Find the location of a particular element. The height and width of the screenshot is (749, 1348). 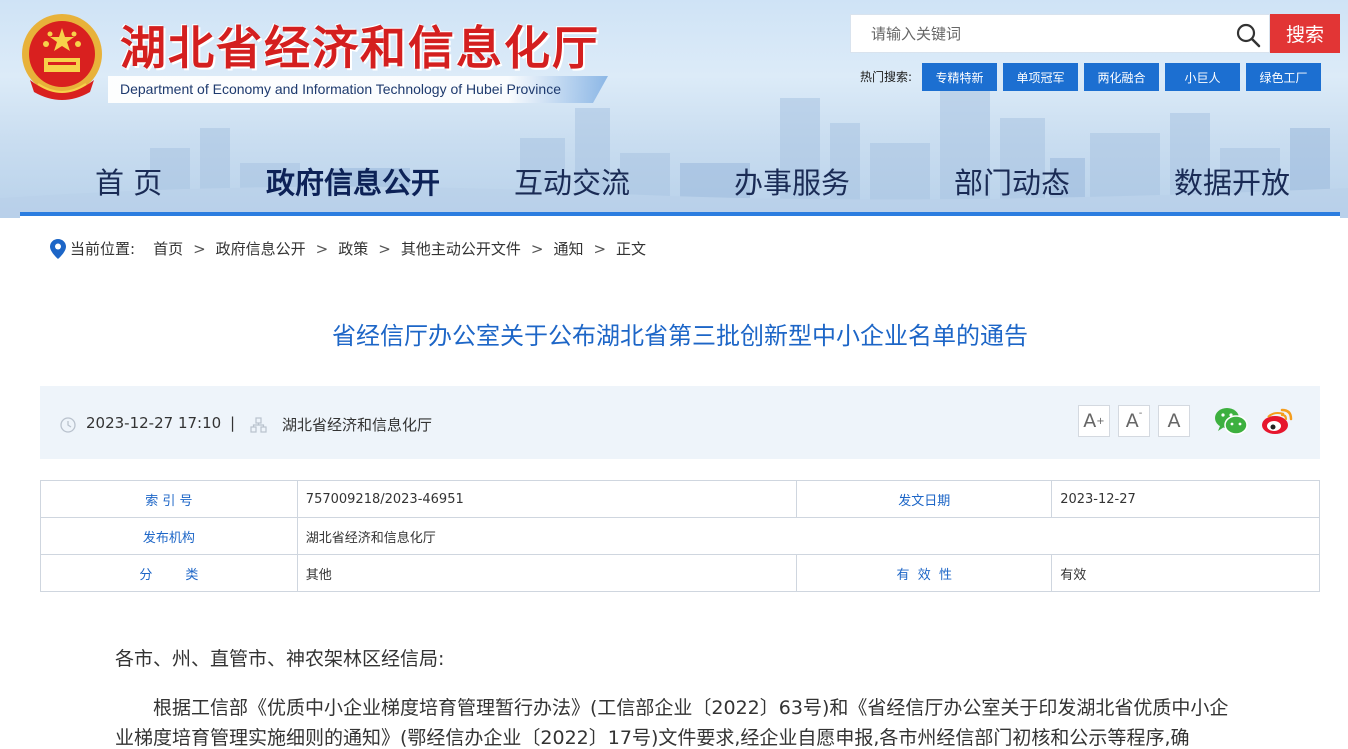

category-value: 其他 is located at coordinates (547, 573).